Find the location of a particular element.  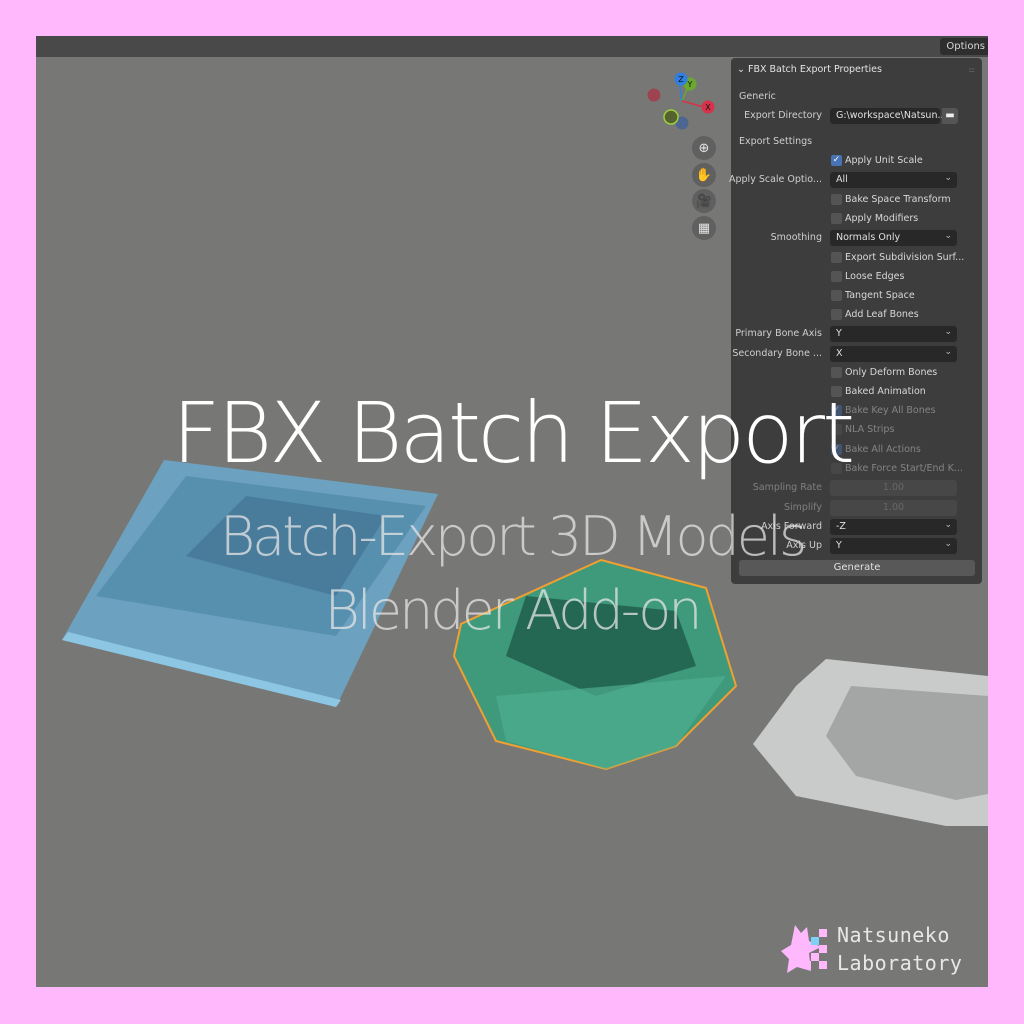

promo-subtitle: Batch-Export 3D Models is located at coordinates (513, 536).